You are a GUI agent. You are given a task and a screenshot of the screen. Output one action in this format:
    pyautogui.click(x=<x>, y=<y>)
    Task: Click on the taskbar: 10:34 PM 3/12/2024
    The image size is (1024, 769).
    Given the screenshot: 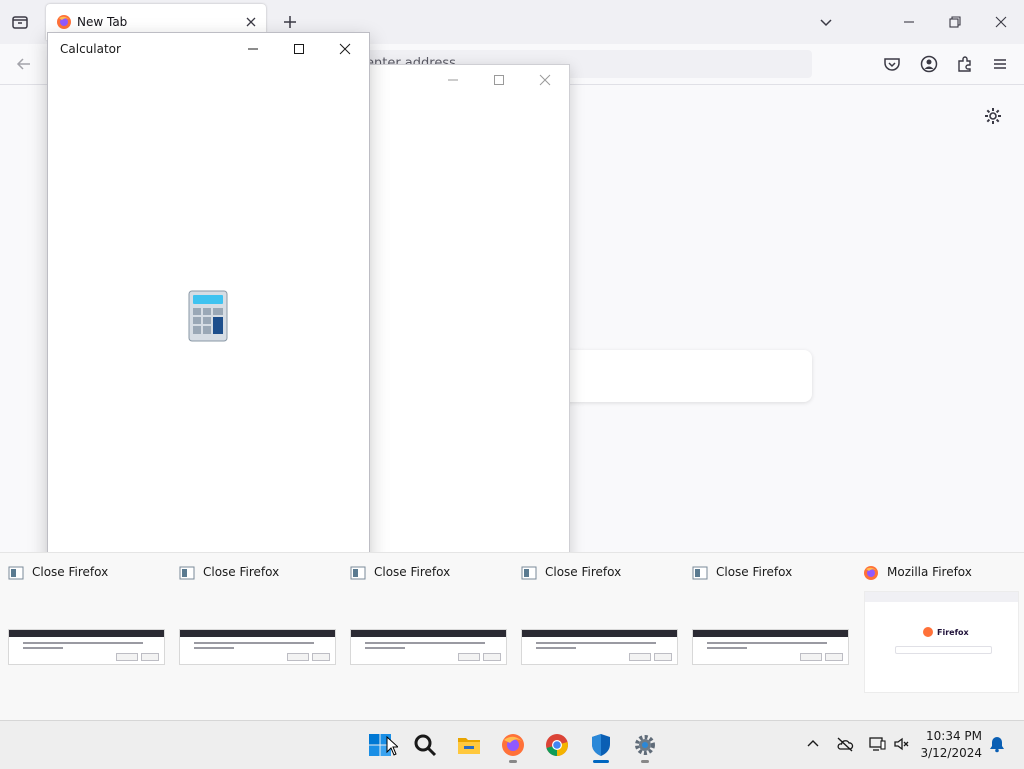 What is the action you would take?
    pyautogui.click(x=512, y=744)
    